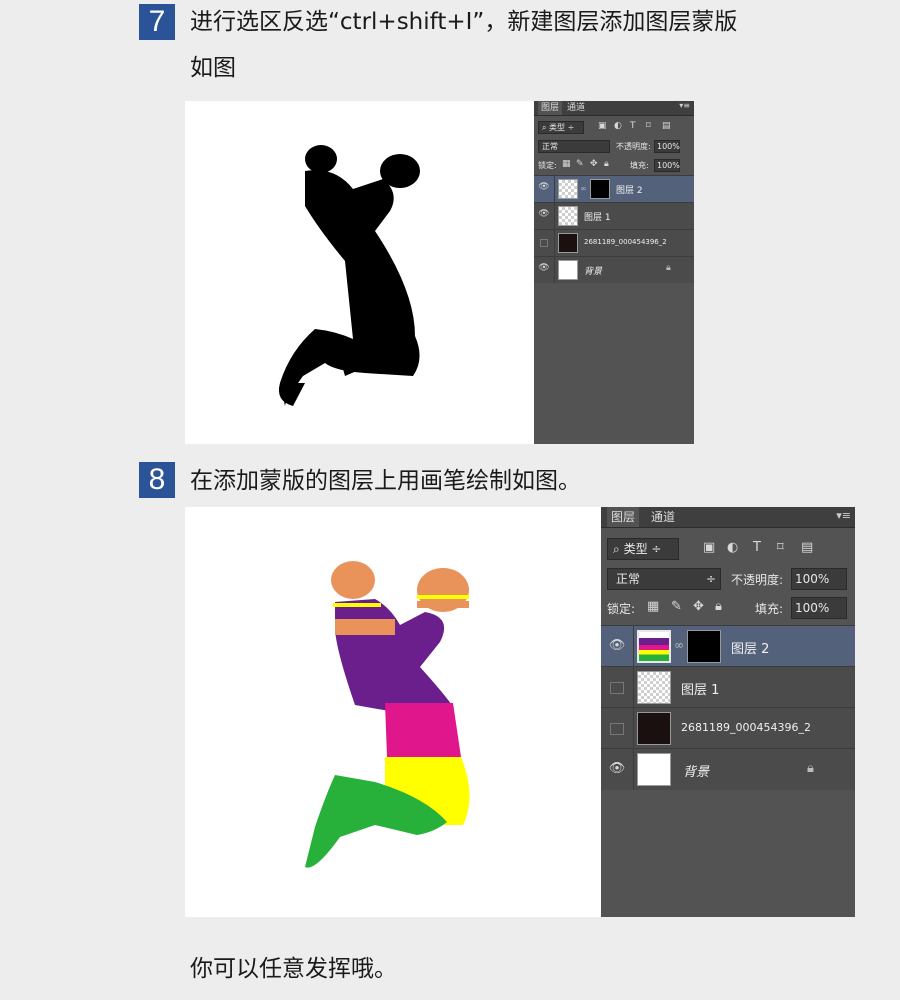  Describe the element at coordinates (614, 215) in the screenshot. I see `layer-row-1: 👁︎ 图层 1` at that location.